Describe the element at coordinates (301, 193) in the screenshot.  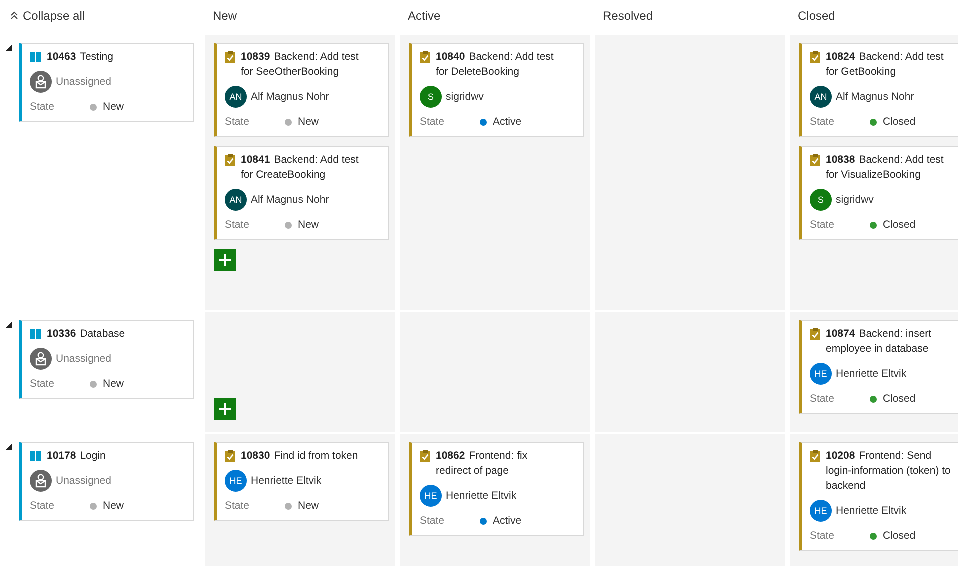
I see `task-card: 10841 Backend: Add test for CreateBooking AN Alf Magnus Nohr State New` at that location.